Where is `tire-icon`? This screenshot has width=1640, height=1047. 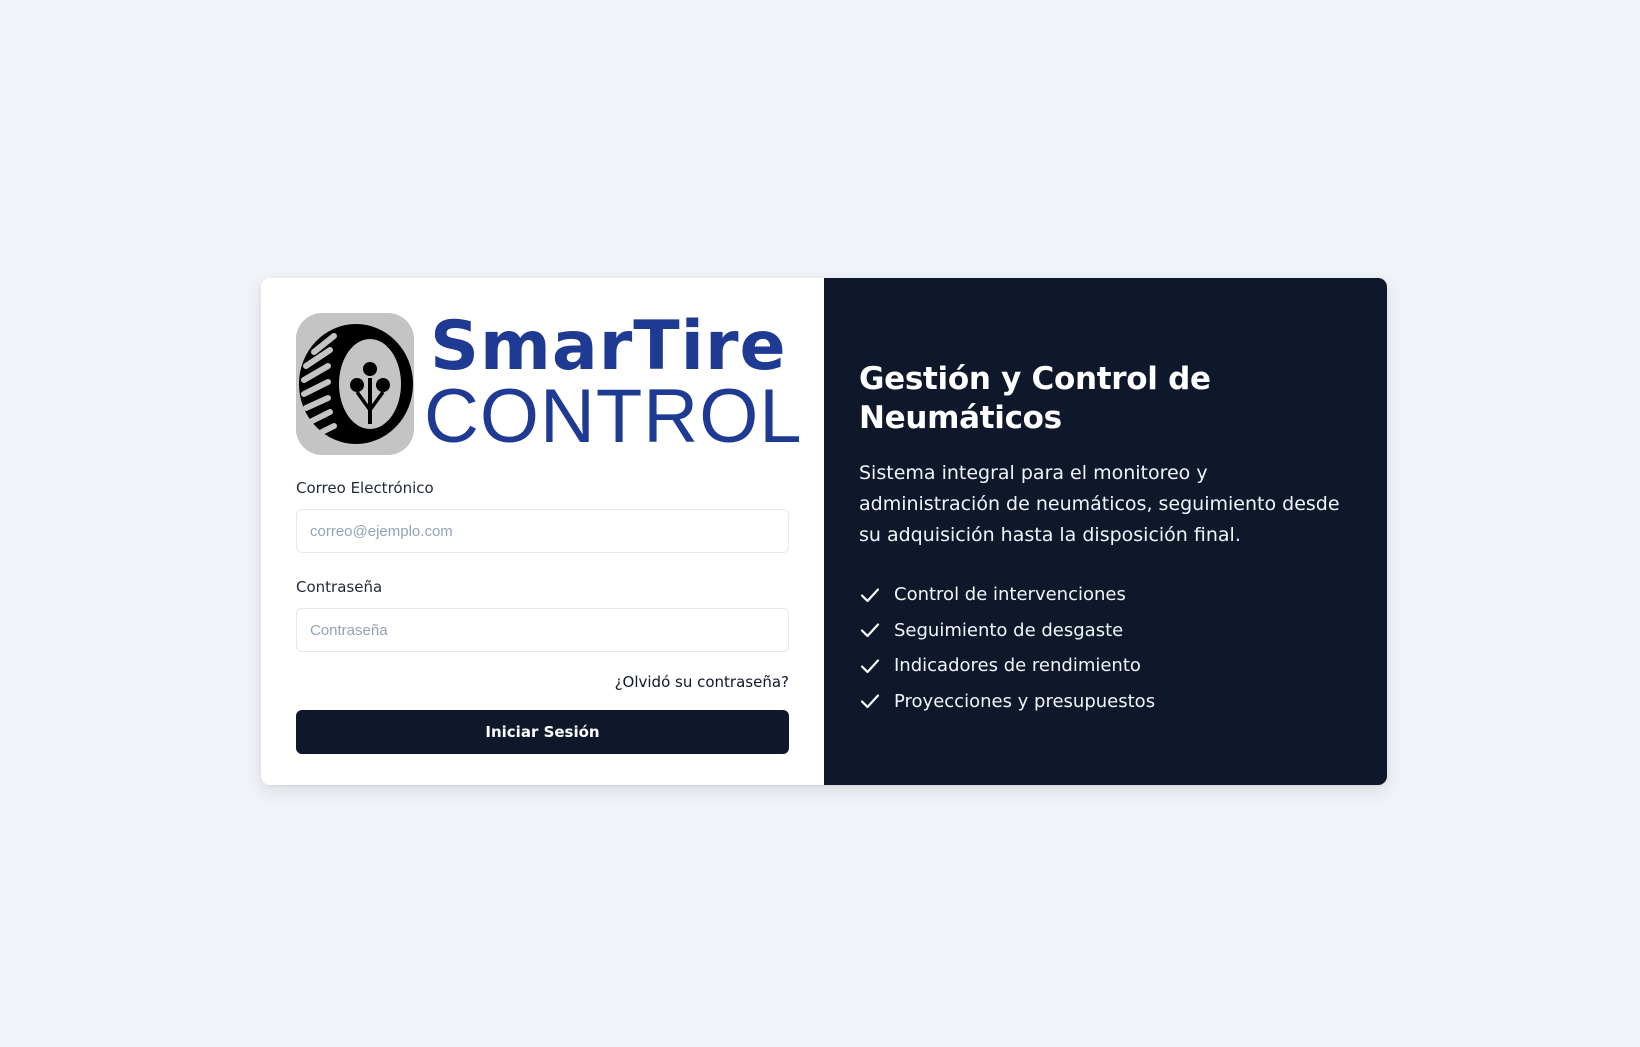 tire-icon is located at coordinates (355, 384).